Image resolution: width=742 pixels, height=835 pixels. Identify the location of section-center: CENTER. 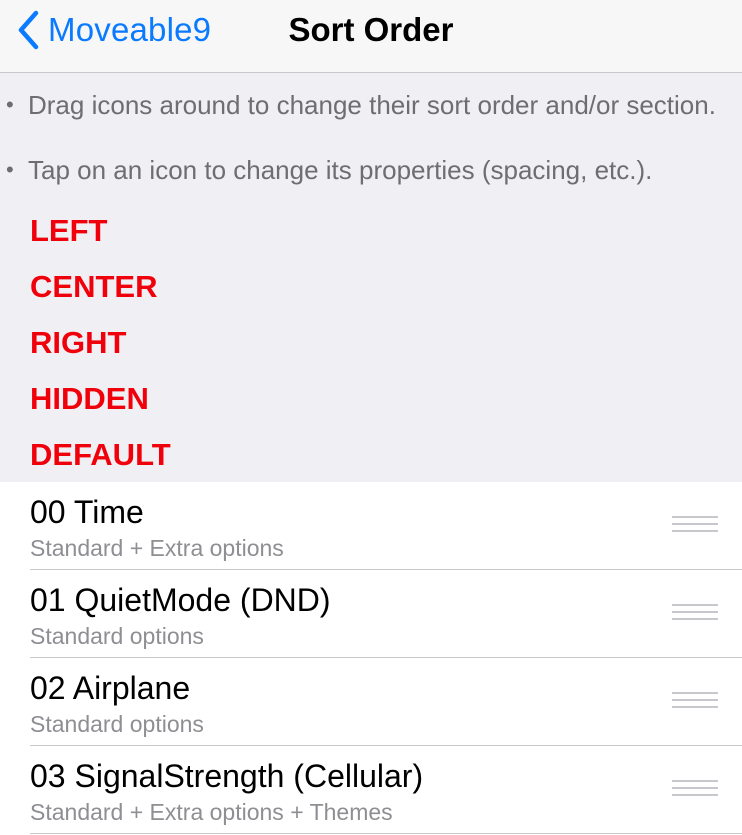
(93, 287).